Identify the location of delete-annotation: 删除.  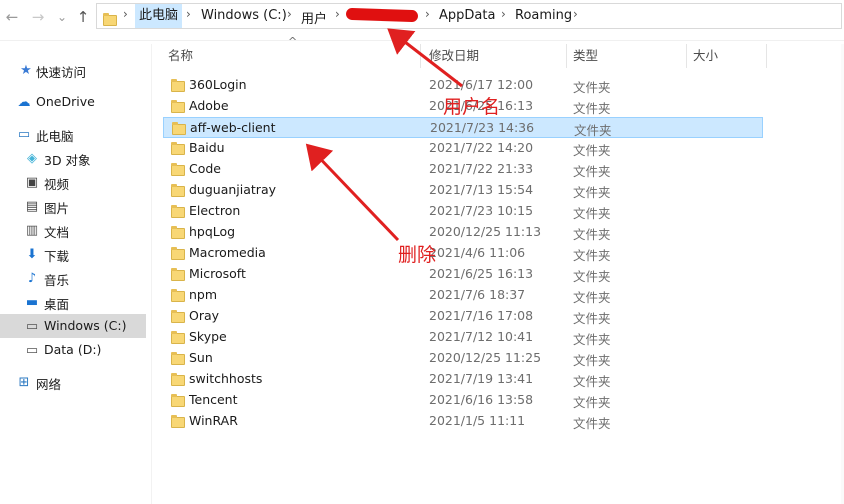
(417, 255).